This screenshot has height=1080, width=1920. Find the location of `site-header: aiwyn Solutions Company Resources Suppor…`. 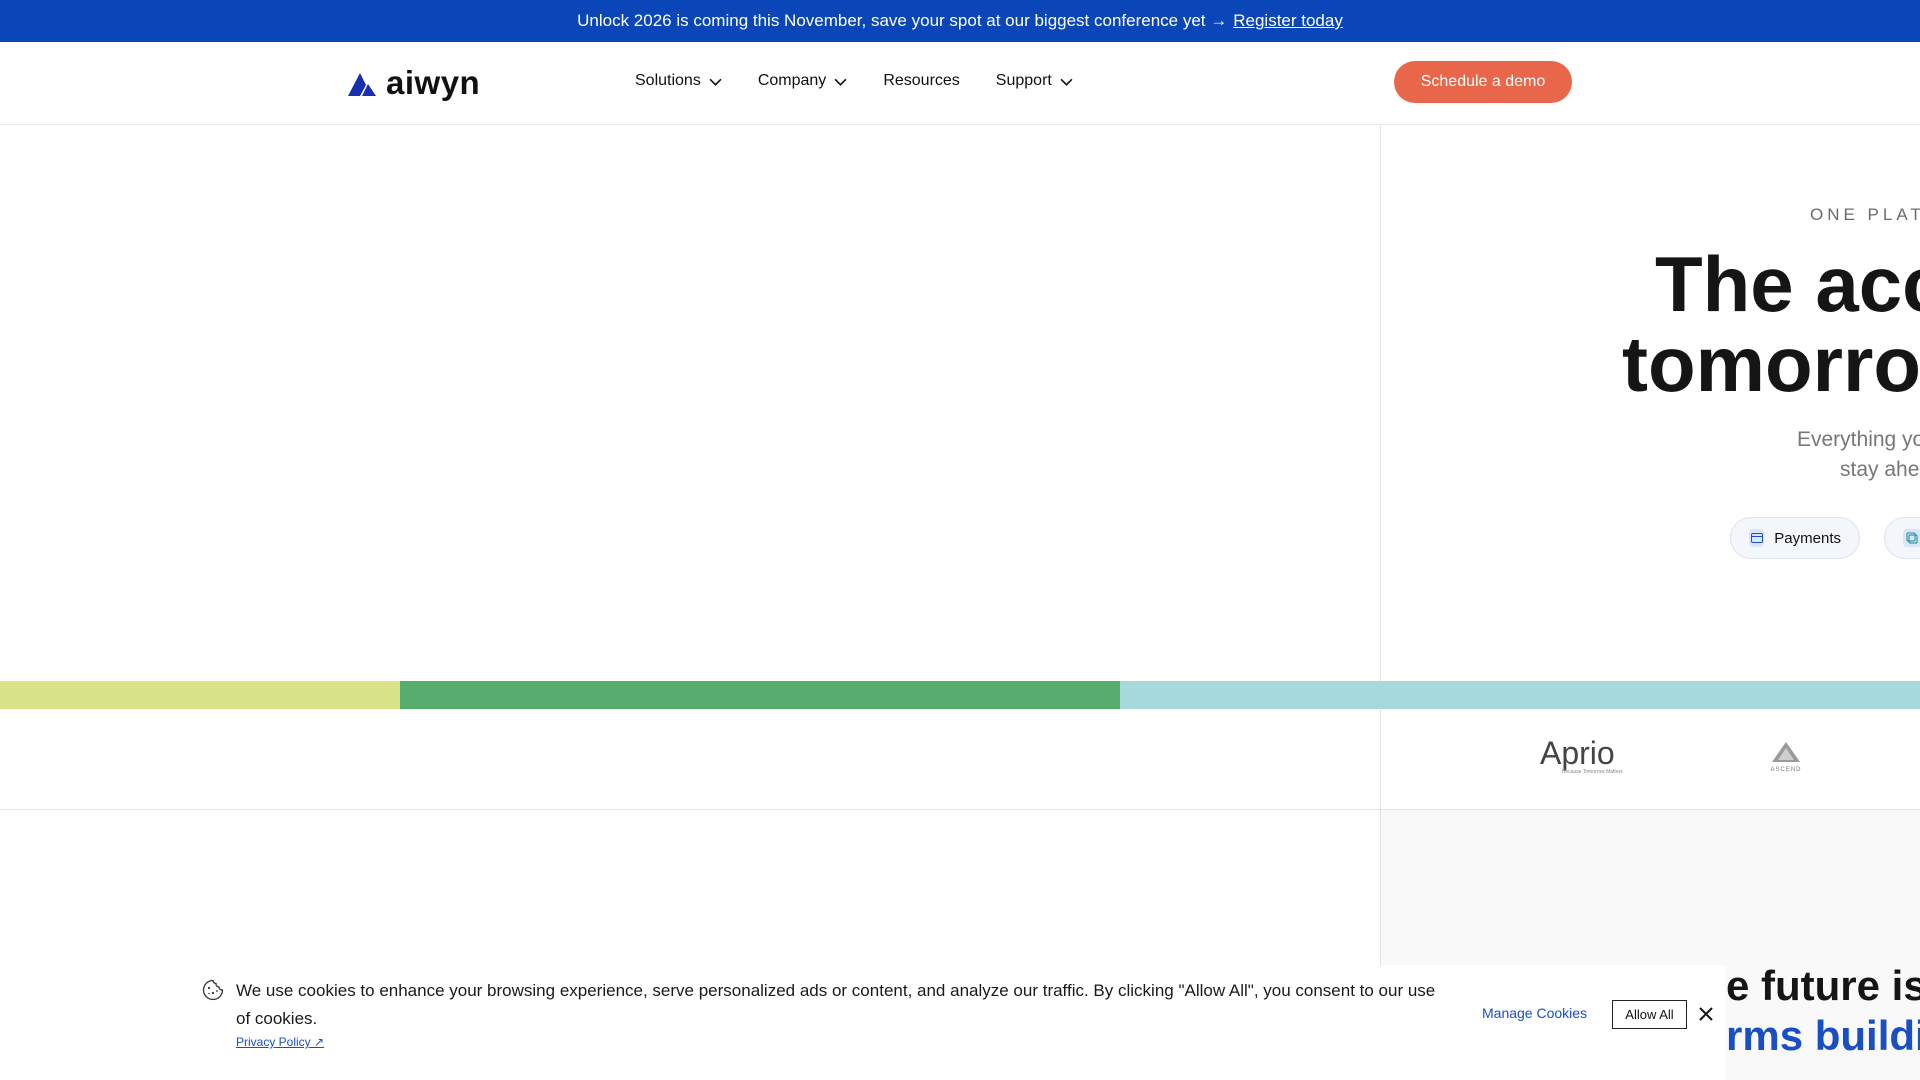

site-header: aiwyn Solutions Company Resources Suppor… is located at coordinates (960, 83).